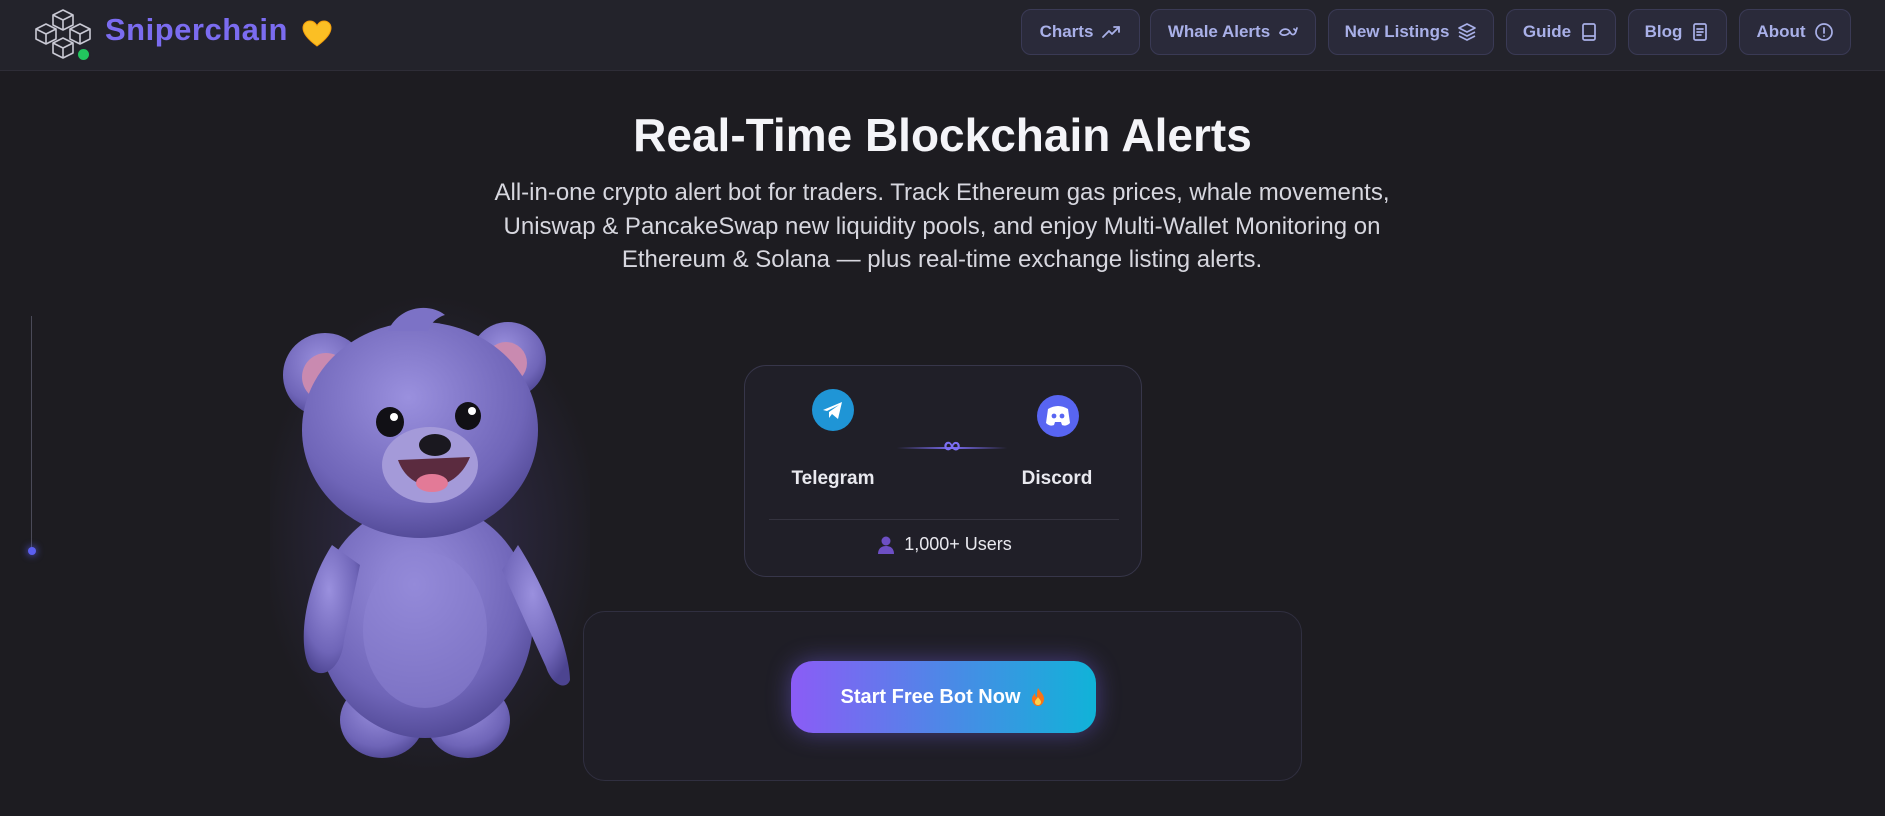  Describe the element at coordinates (1781, 31) in the screenshot. I see `nav-label: About` at that location.